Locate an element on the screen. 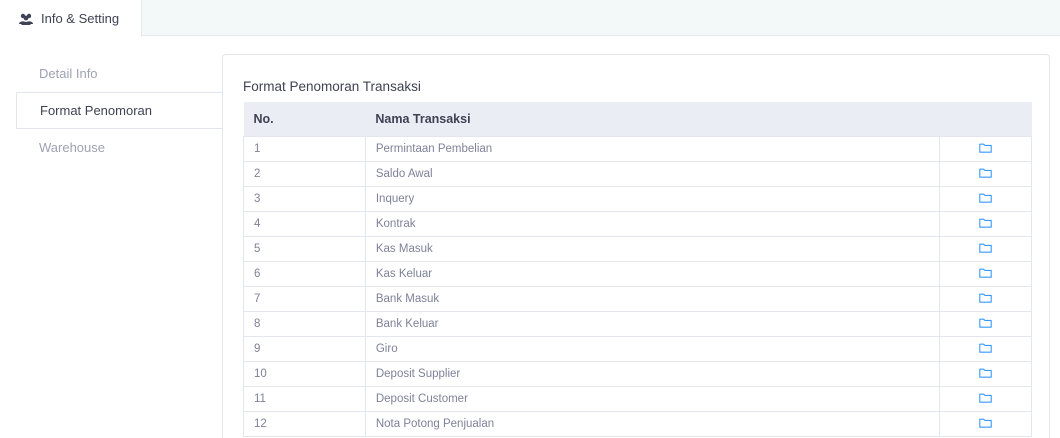 The width and height of the screenshot is (1060, 438). cell-no: 4 is located at coordinates (304, 223).